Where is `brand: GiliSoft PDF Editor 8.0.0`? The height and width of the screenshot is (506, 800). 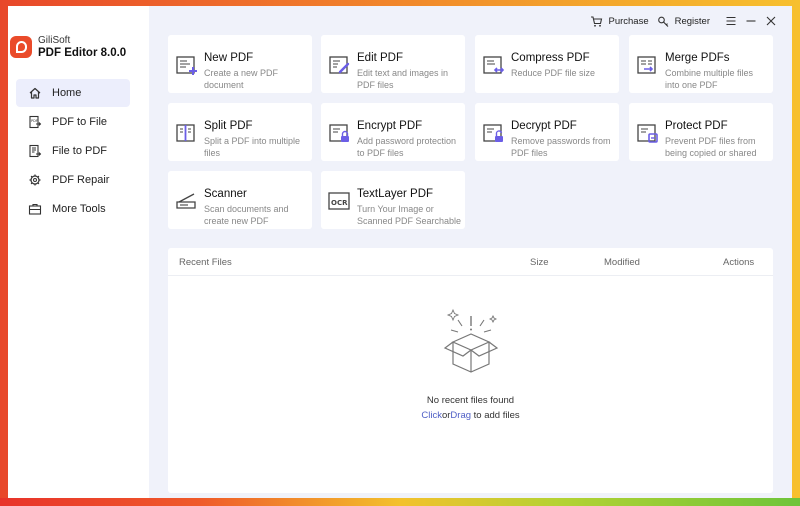 brand: GiliSoft PDF Editor 8.0.0 is located at coordinates (68, 47).